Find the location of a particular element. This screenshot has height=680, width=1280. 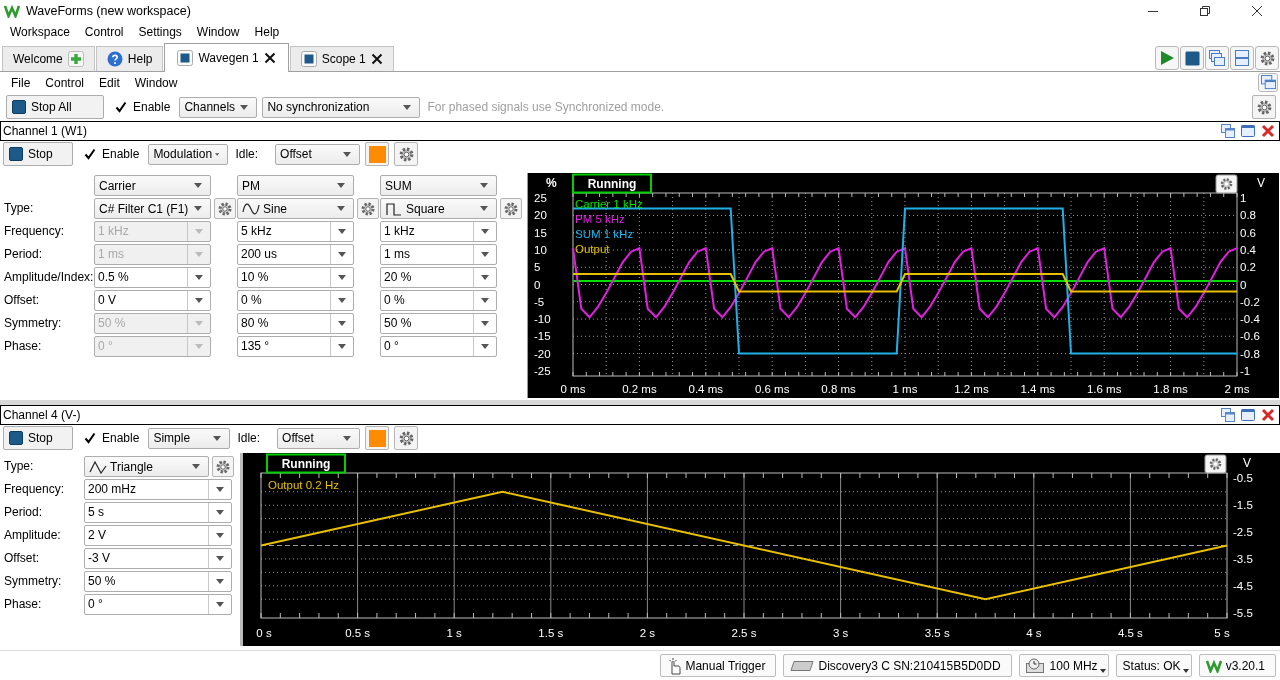

mode-dropdown: Modulation is located at coordinates (188, 154).